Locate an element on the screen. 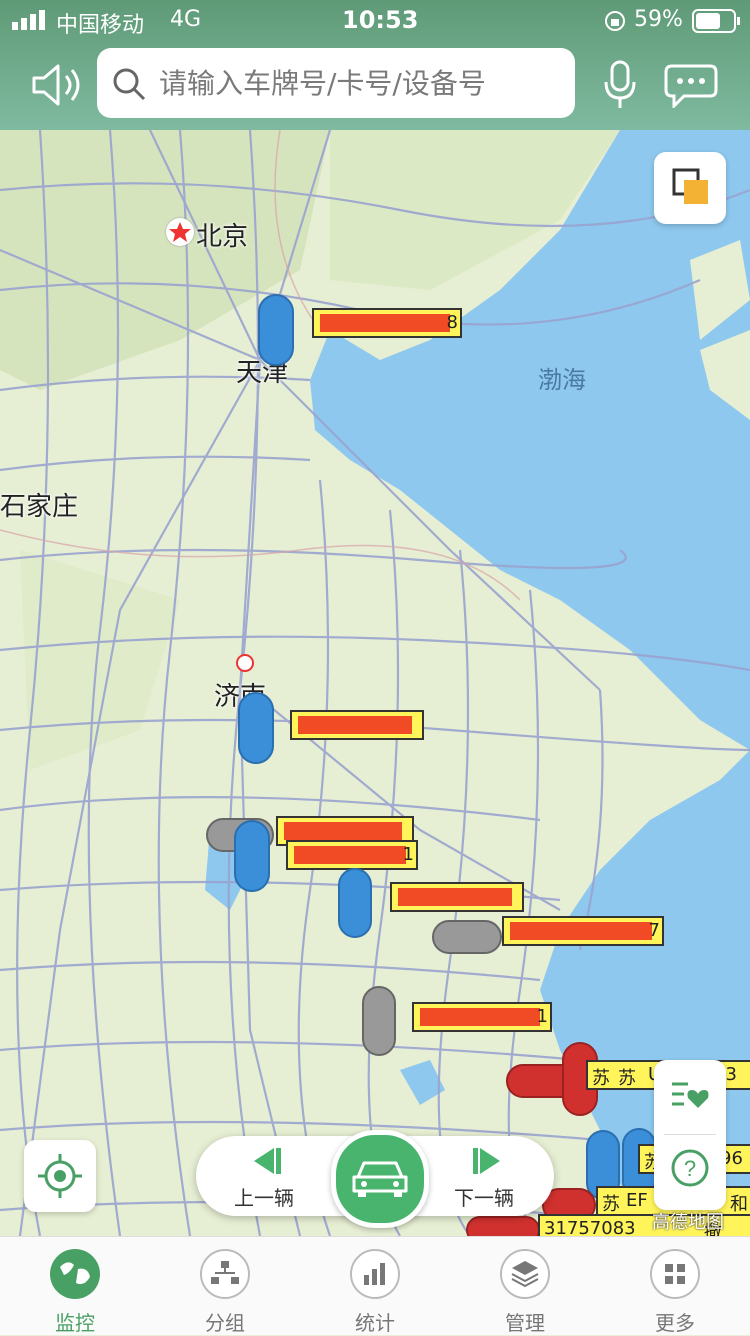 This screenshot has width=750, height=1336. city-label-beijing: 北京 is located at coordinates (222, 237).